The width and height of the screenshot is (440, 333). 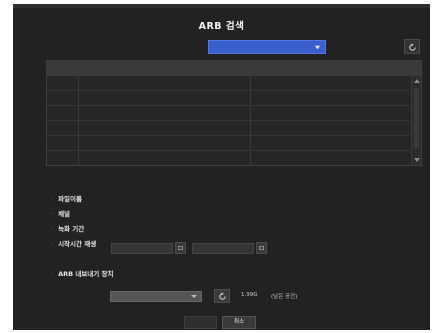 What do you see at coordinates (82, 274) in the screenshot?
I see `export-device-label: · ARB 내보내기 장치` at bounding box center [82, 274].